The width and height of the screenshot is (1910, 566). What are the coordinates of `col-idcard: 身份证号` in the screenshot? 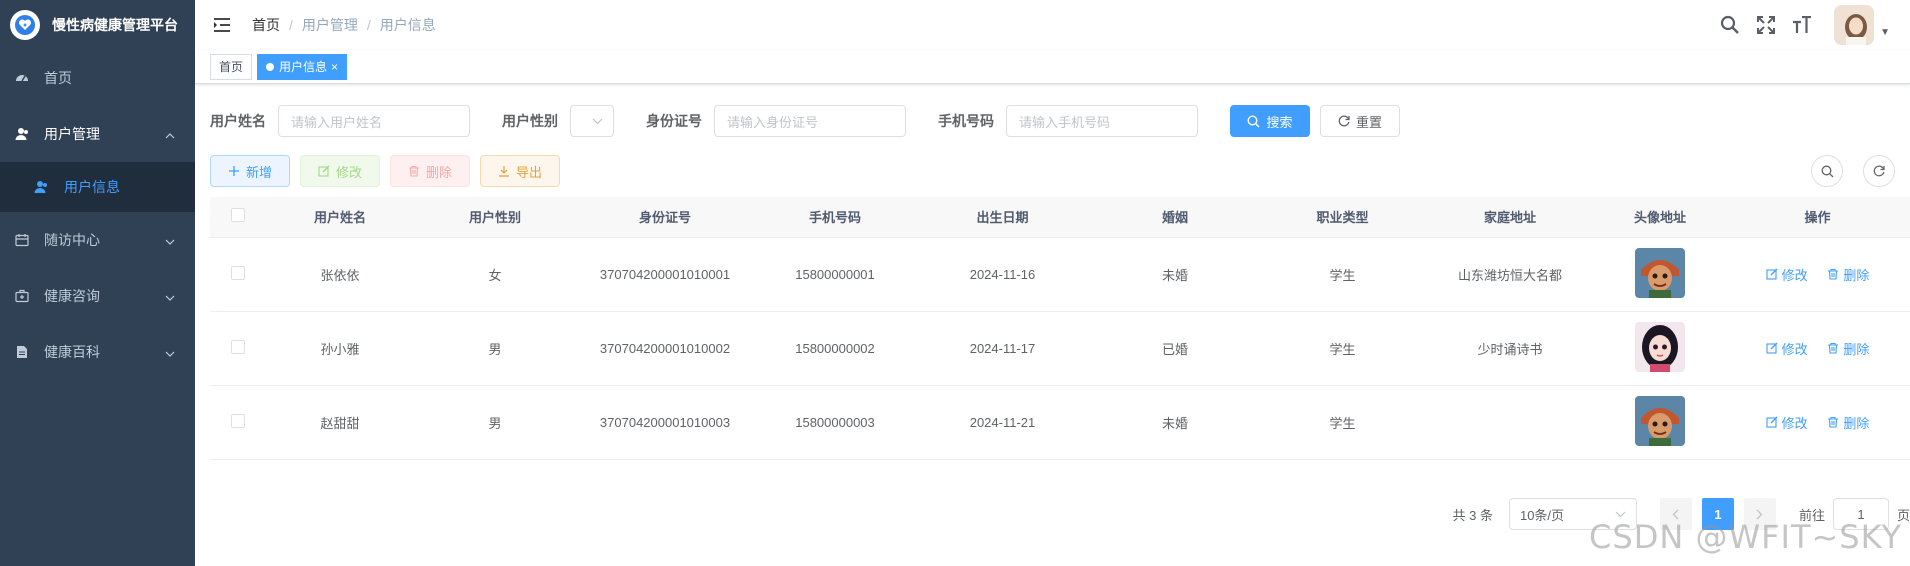 It's located at (665, 217).